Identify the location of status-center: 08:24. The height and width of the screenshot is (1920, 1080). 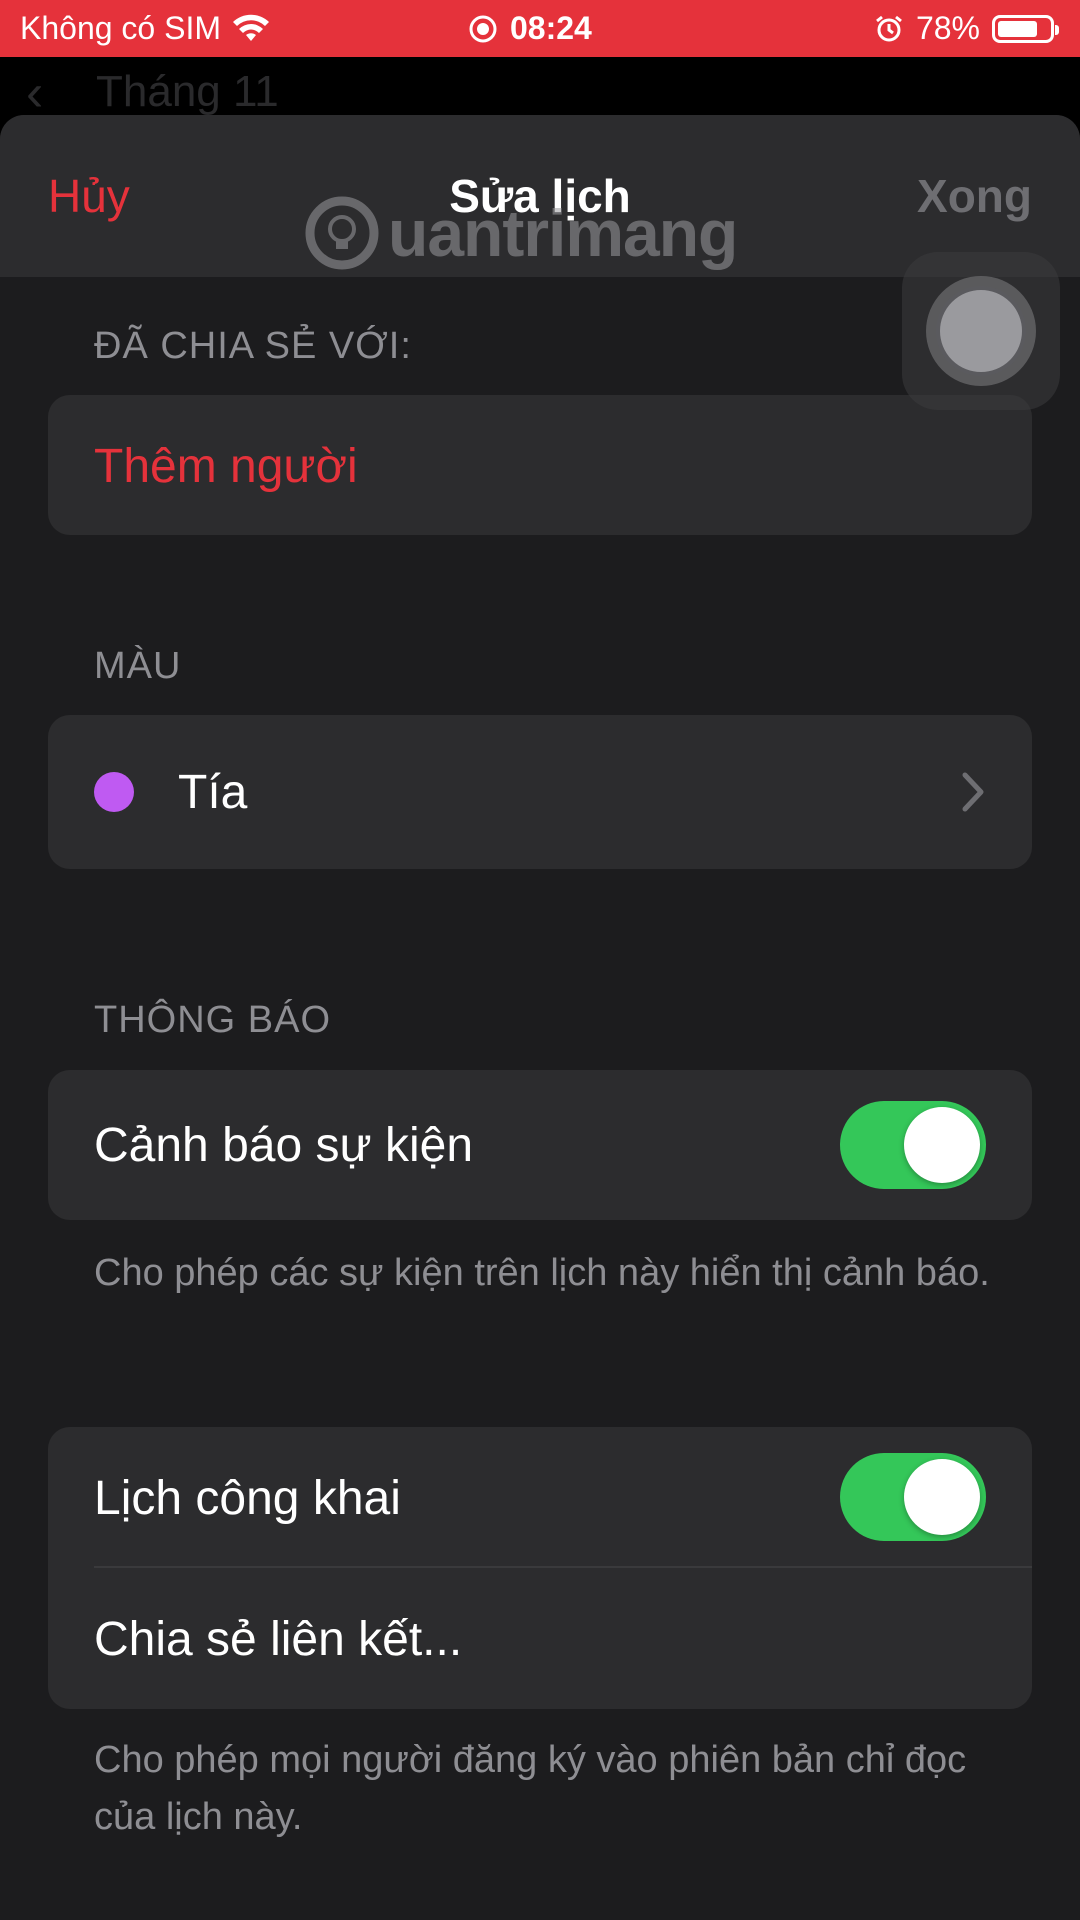
(530, 28).